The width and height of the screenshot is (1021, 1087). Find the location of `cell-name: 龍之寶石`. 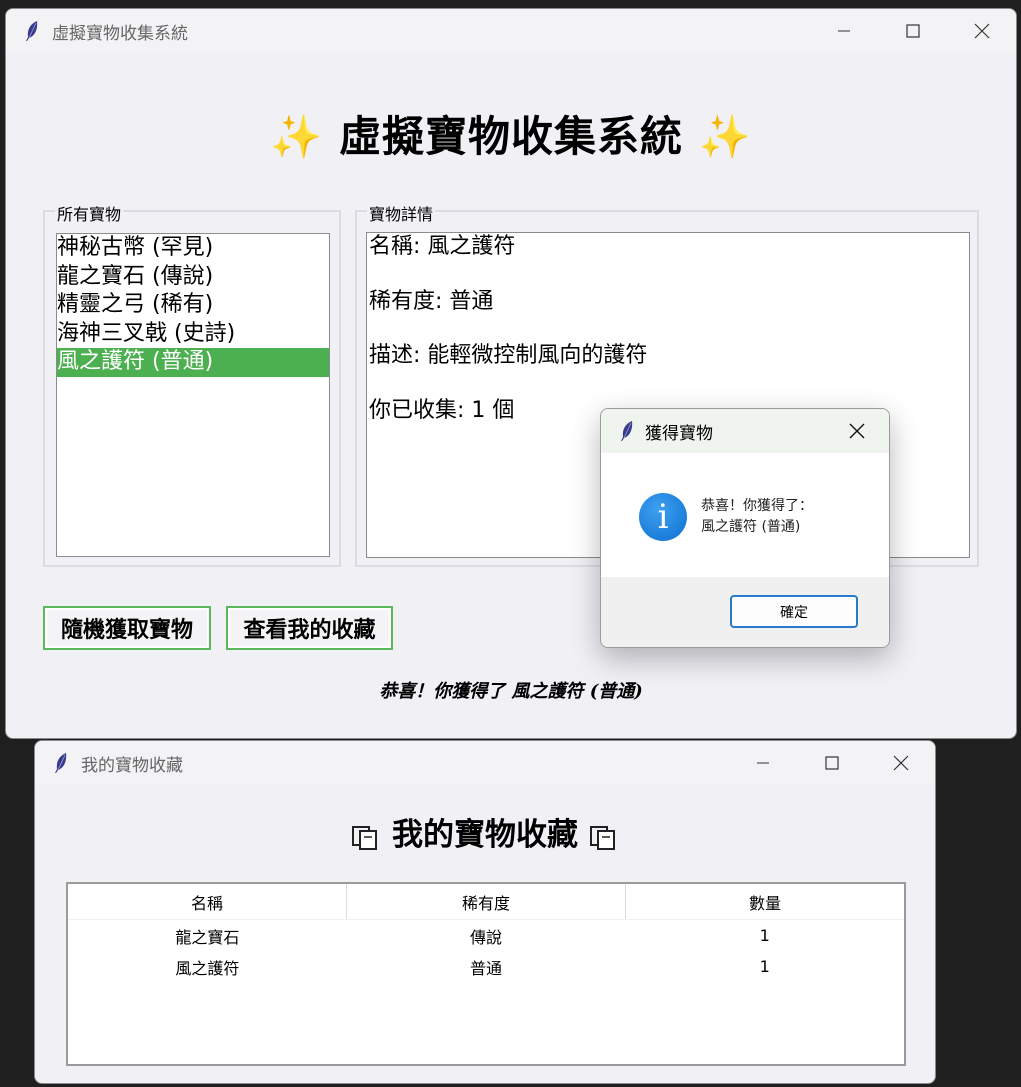

cell-name: 龍之寶石 is located at coordinates (207, 937).